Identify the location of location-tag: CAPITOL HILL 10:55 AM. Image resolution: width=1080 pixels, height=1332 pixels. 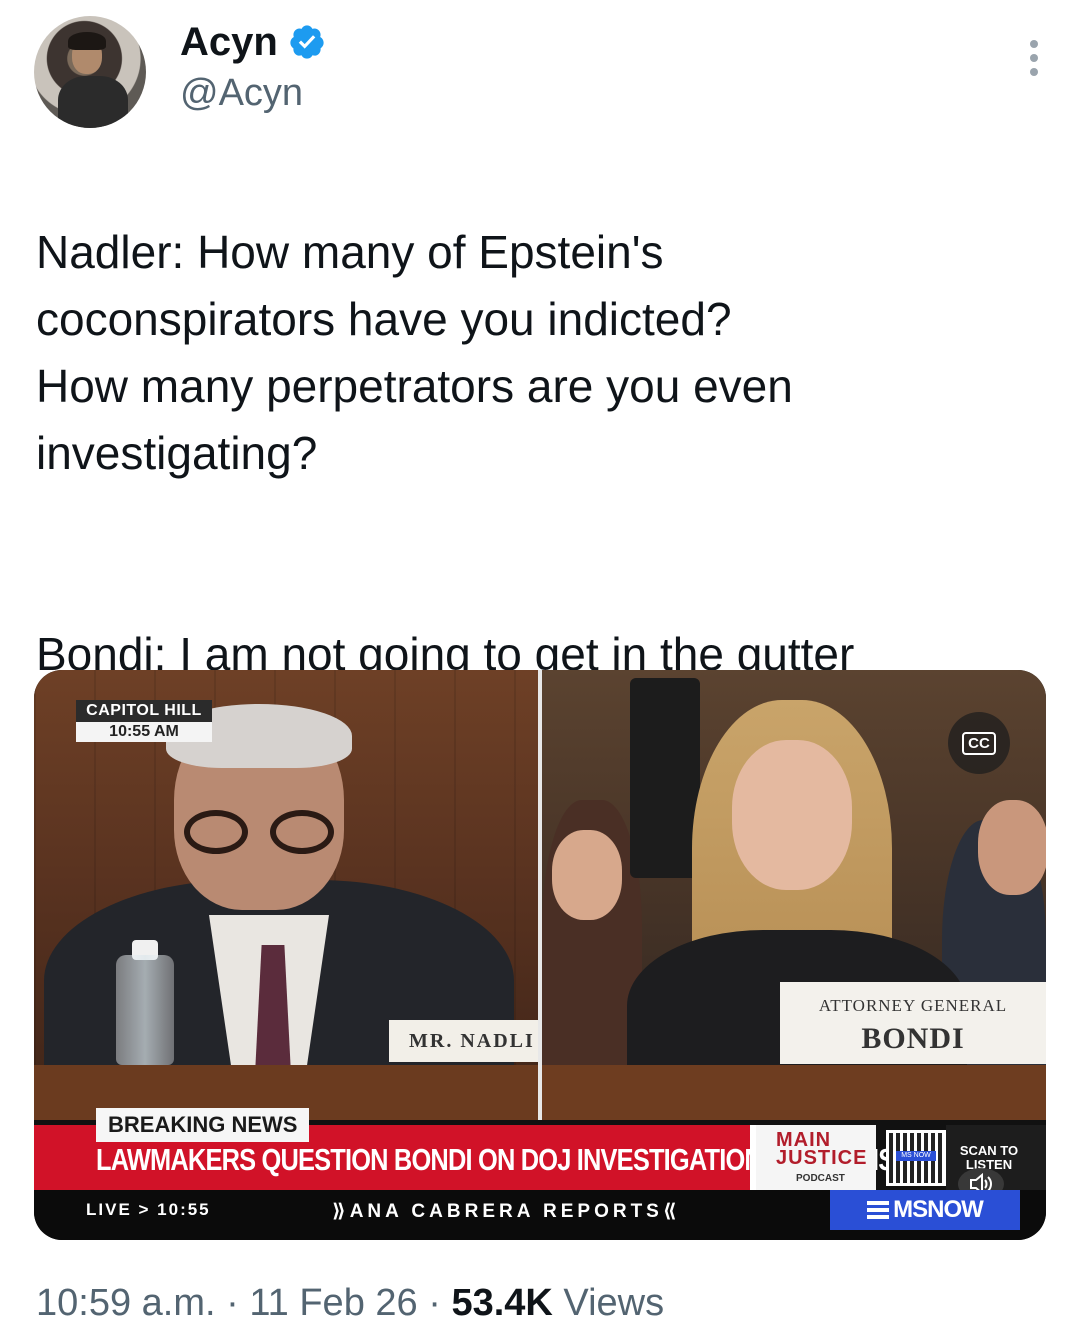
(144, 721).